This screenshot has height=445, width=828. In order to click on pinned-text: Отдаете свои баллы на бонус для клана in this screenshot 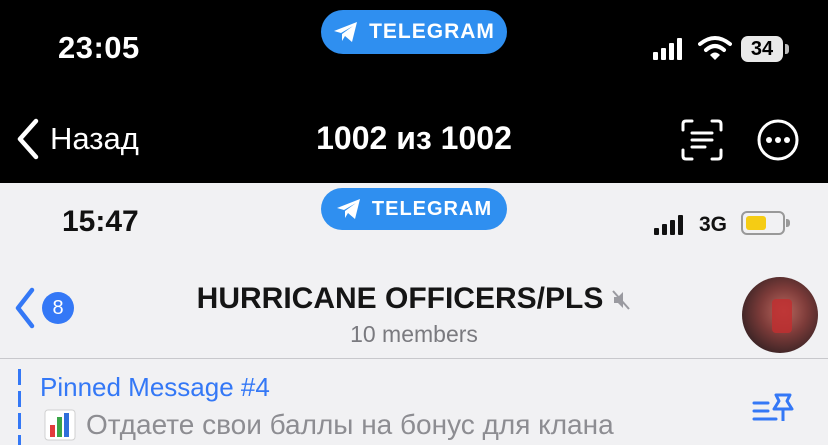, I will do `click(350, 424)`.